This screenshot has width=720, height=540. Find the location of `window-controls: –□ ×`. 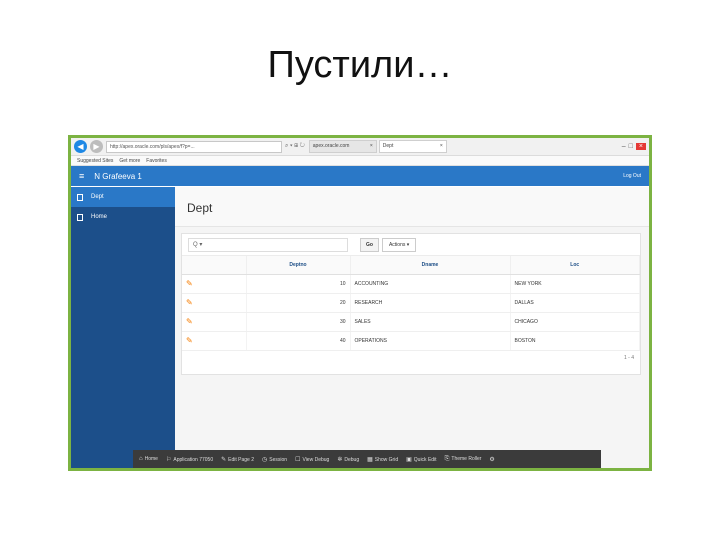

window-controls: –□ × is located at coordinates (634, 146).